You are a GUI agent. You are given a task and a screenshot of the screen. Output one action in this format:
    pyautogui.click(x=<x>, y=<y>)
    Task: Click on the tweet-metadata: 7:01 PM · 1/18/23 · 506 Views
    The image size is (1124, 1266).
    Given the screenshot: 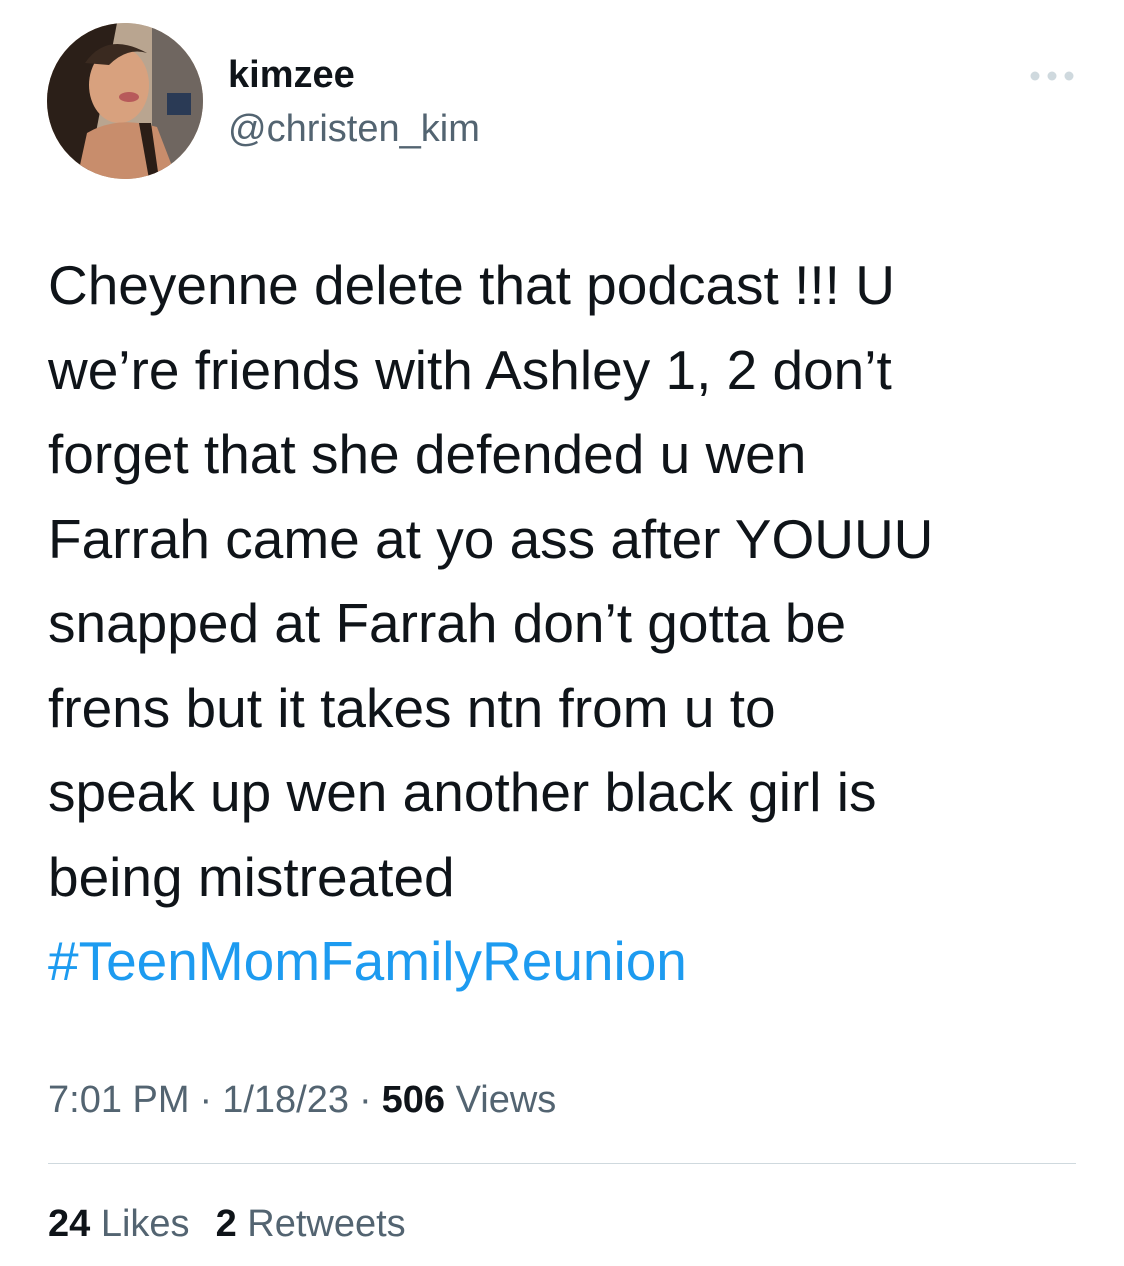 What is the action you would take?
    pyautogui.click(x=302, y=1100)
    